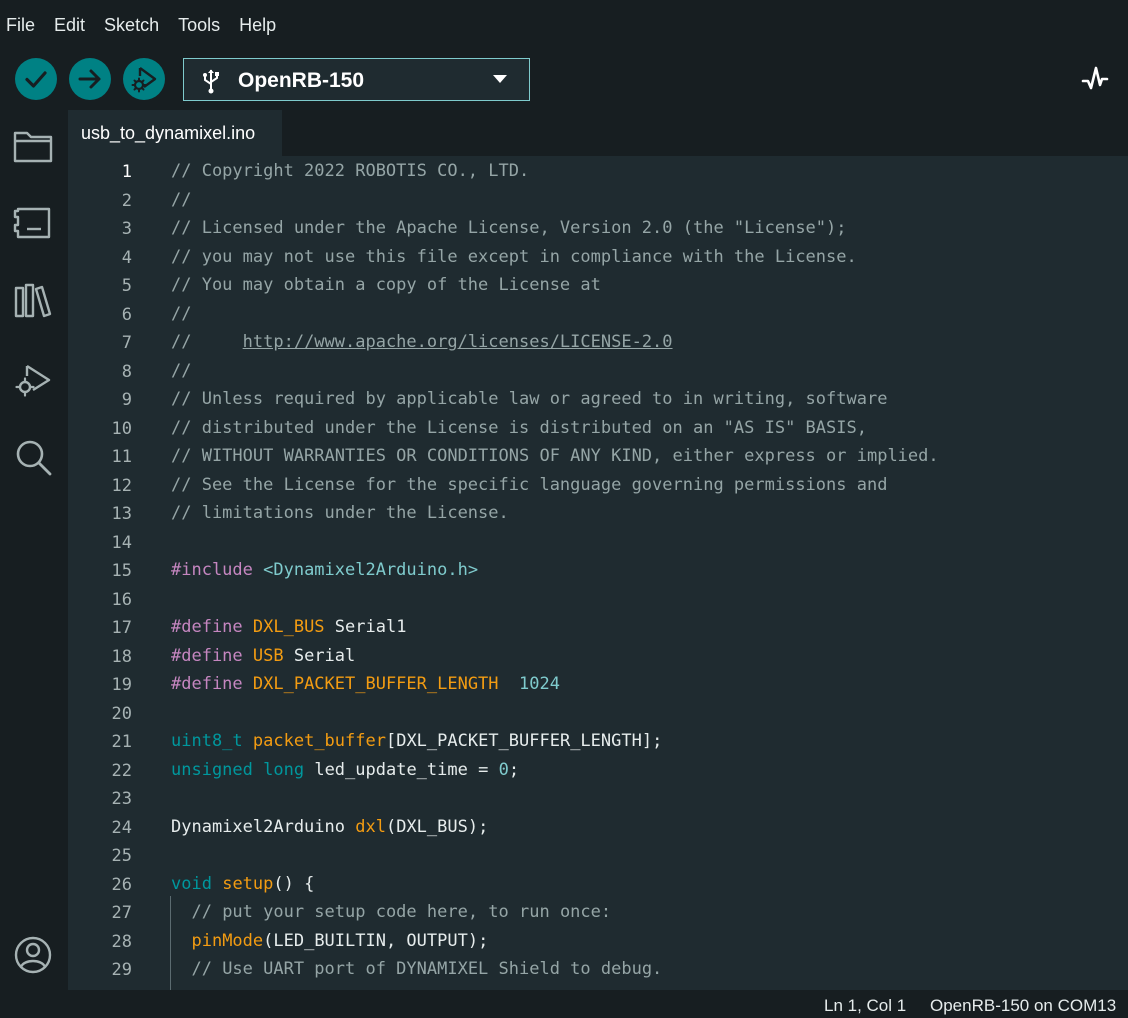 The image size is (1128, 1018). What do you see at coordinates (217, 570) in the screenshot?
I see `code-token: #include` at bounding box center [217, 570].